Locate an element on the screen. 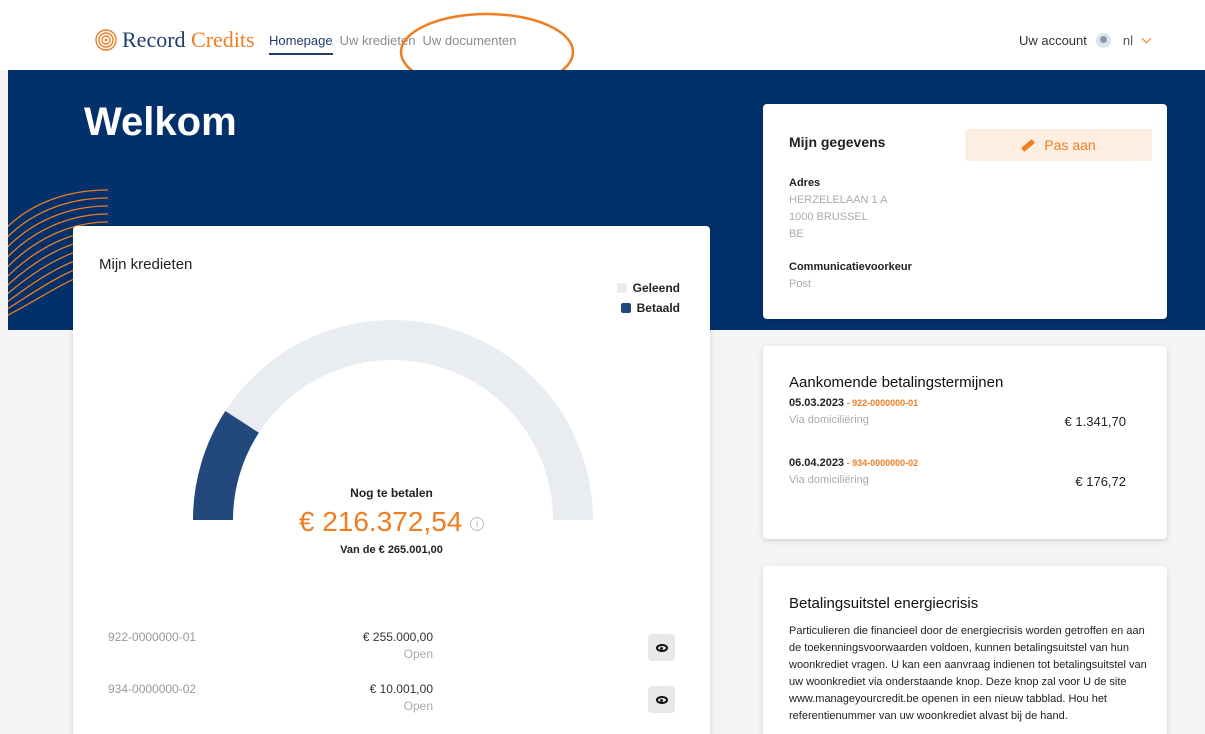 The height and width of the screenshot is (734, 1205). loan-number: 934-0000000-02 is located at coordinates (152, 689).